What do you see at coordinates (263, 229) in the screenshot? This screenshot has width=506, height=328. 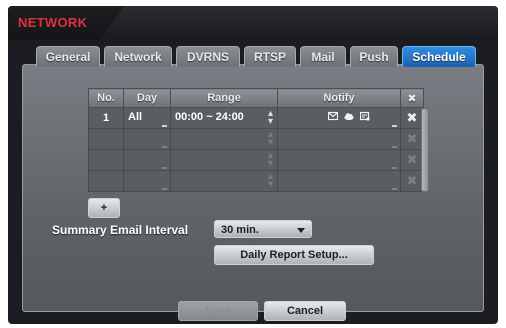 I see `summary-email-interval-select: 30 min.` at bounding box center [263, 229].